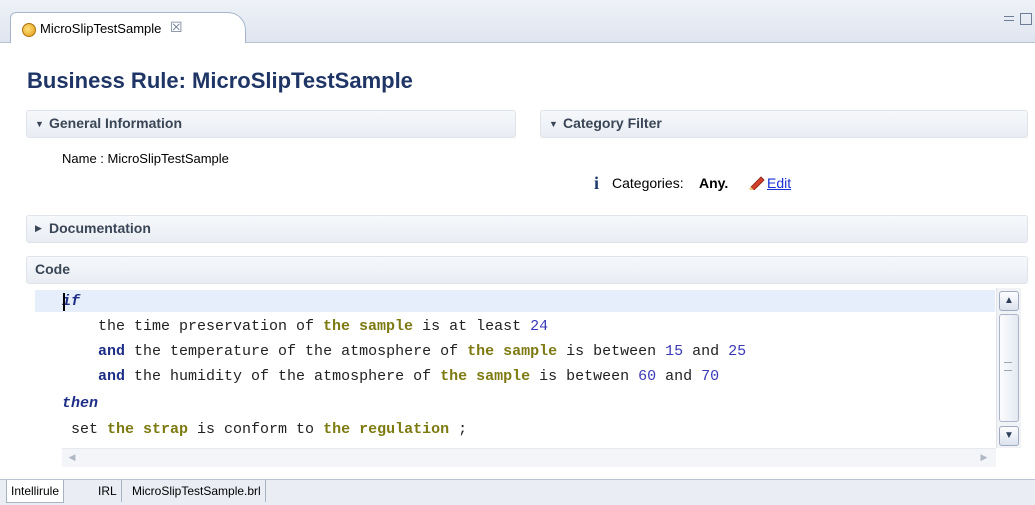  I want to click on edit-categories-link: Edit, so click(779, 183).